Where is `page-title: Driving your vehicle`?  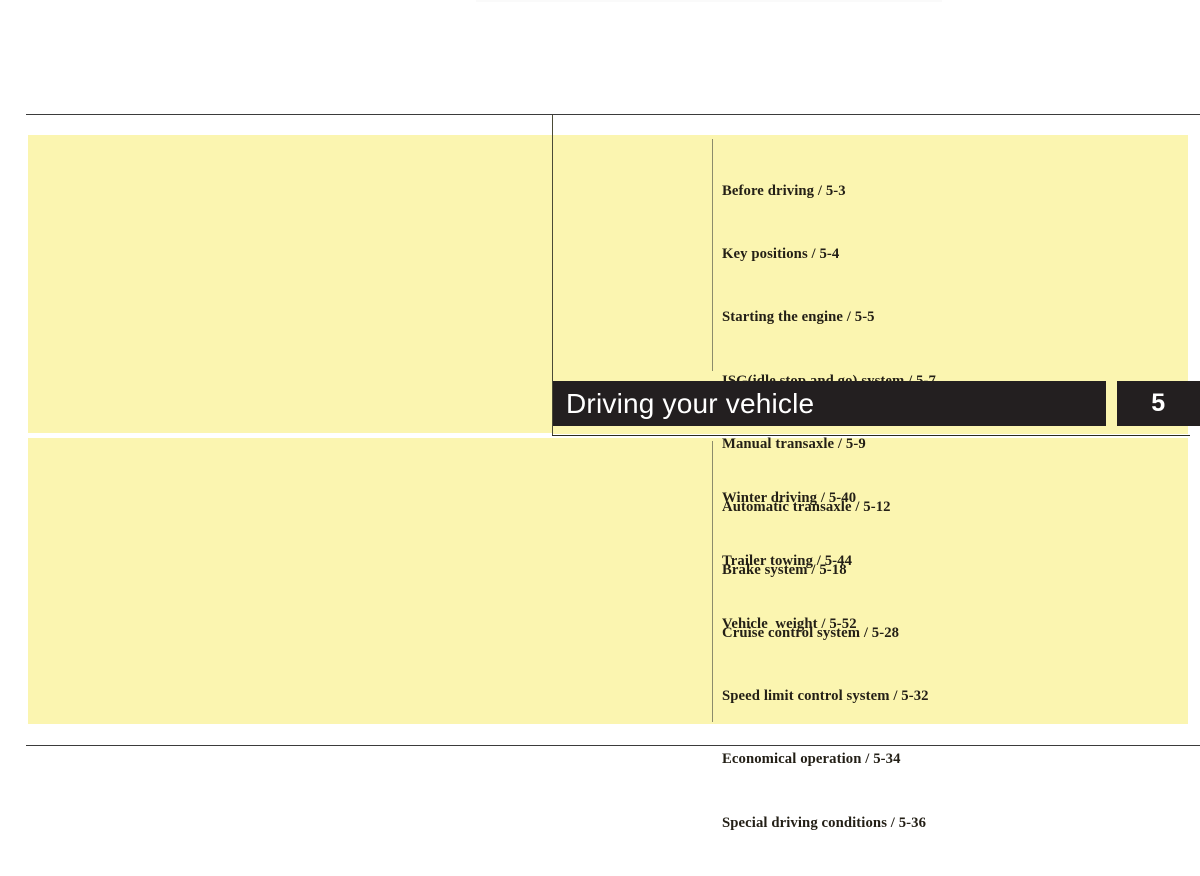 page-title: Driving your vehicle is located at coordinates (690, 403).